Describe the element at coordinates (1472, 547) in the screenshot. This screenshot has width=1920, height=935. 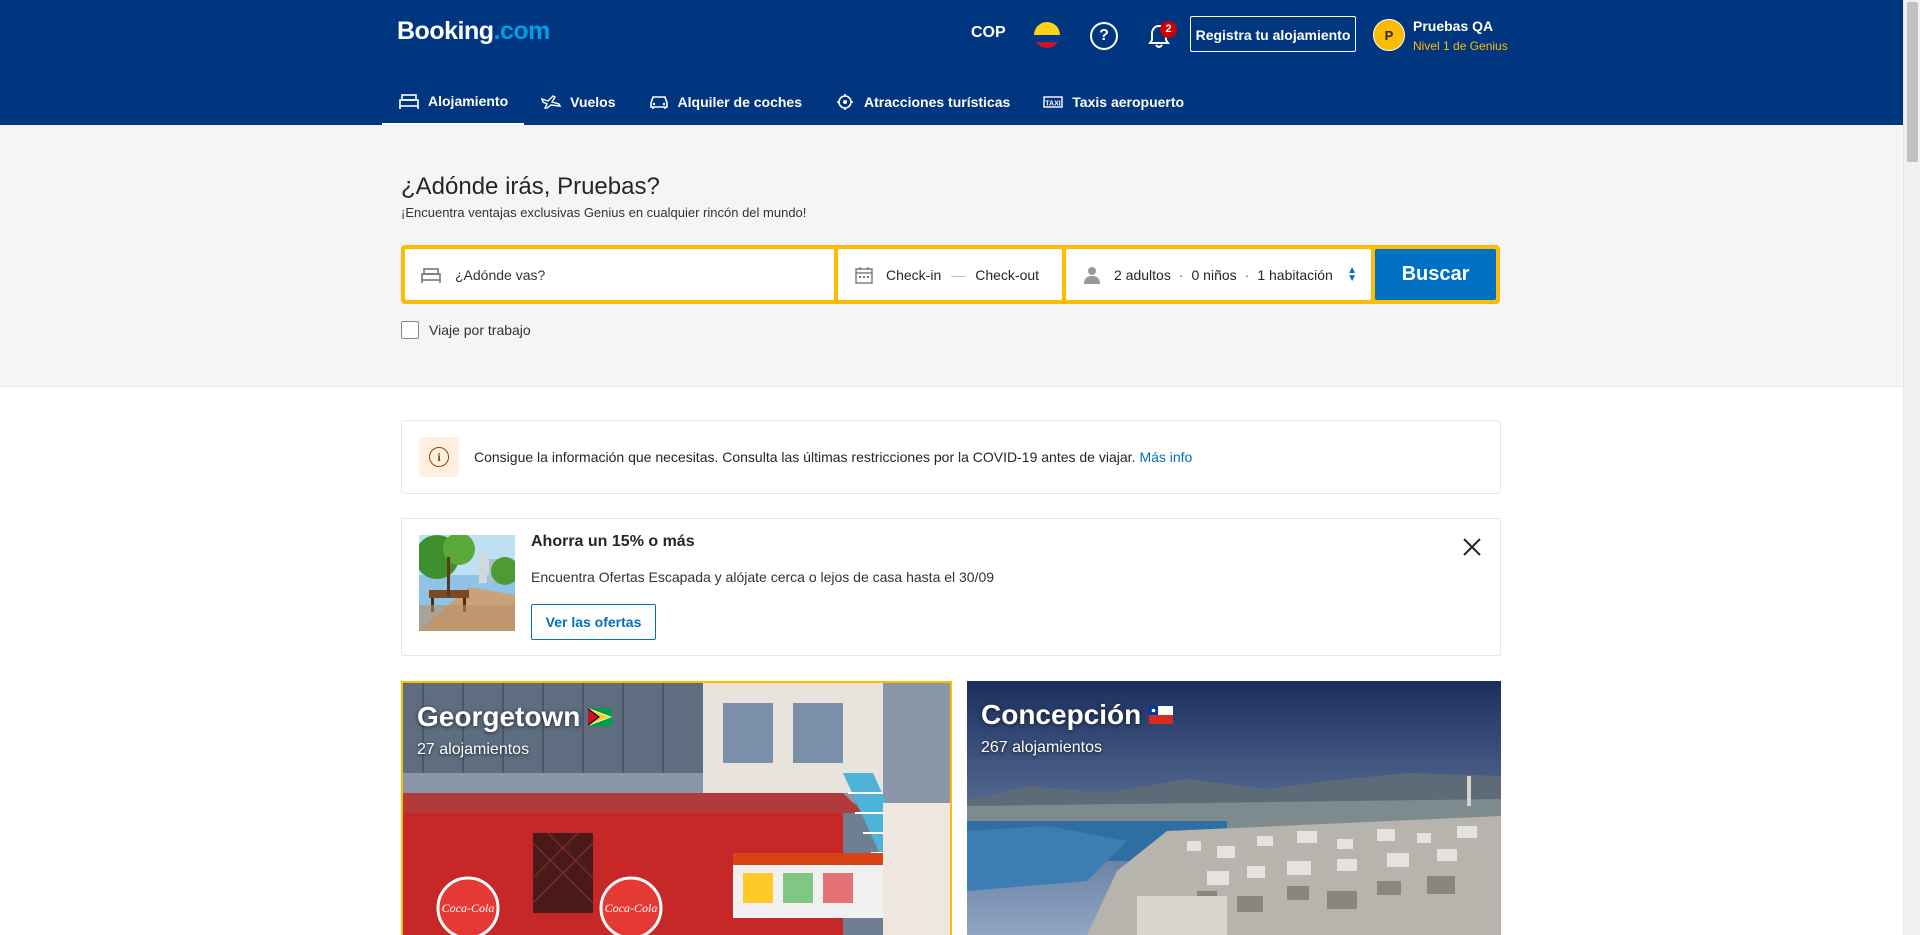
I see `close-icon` at that location.